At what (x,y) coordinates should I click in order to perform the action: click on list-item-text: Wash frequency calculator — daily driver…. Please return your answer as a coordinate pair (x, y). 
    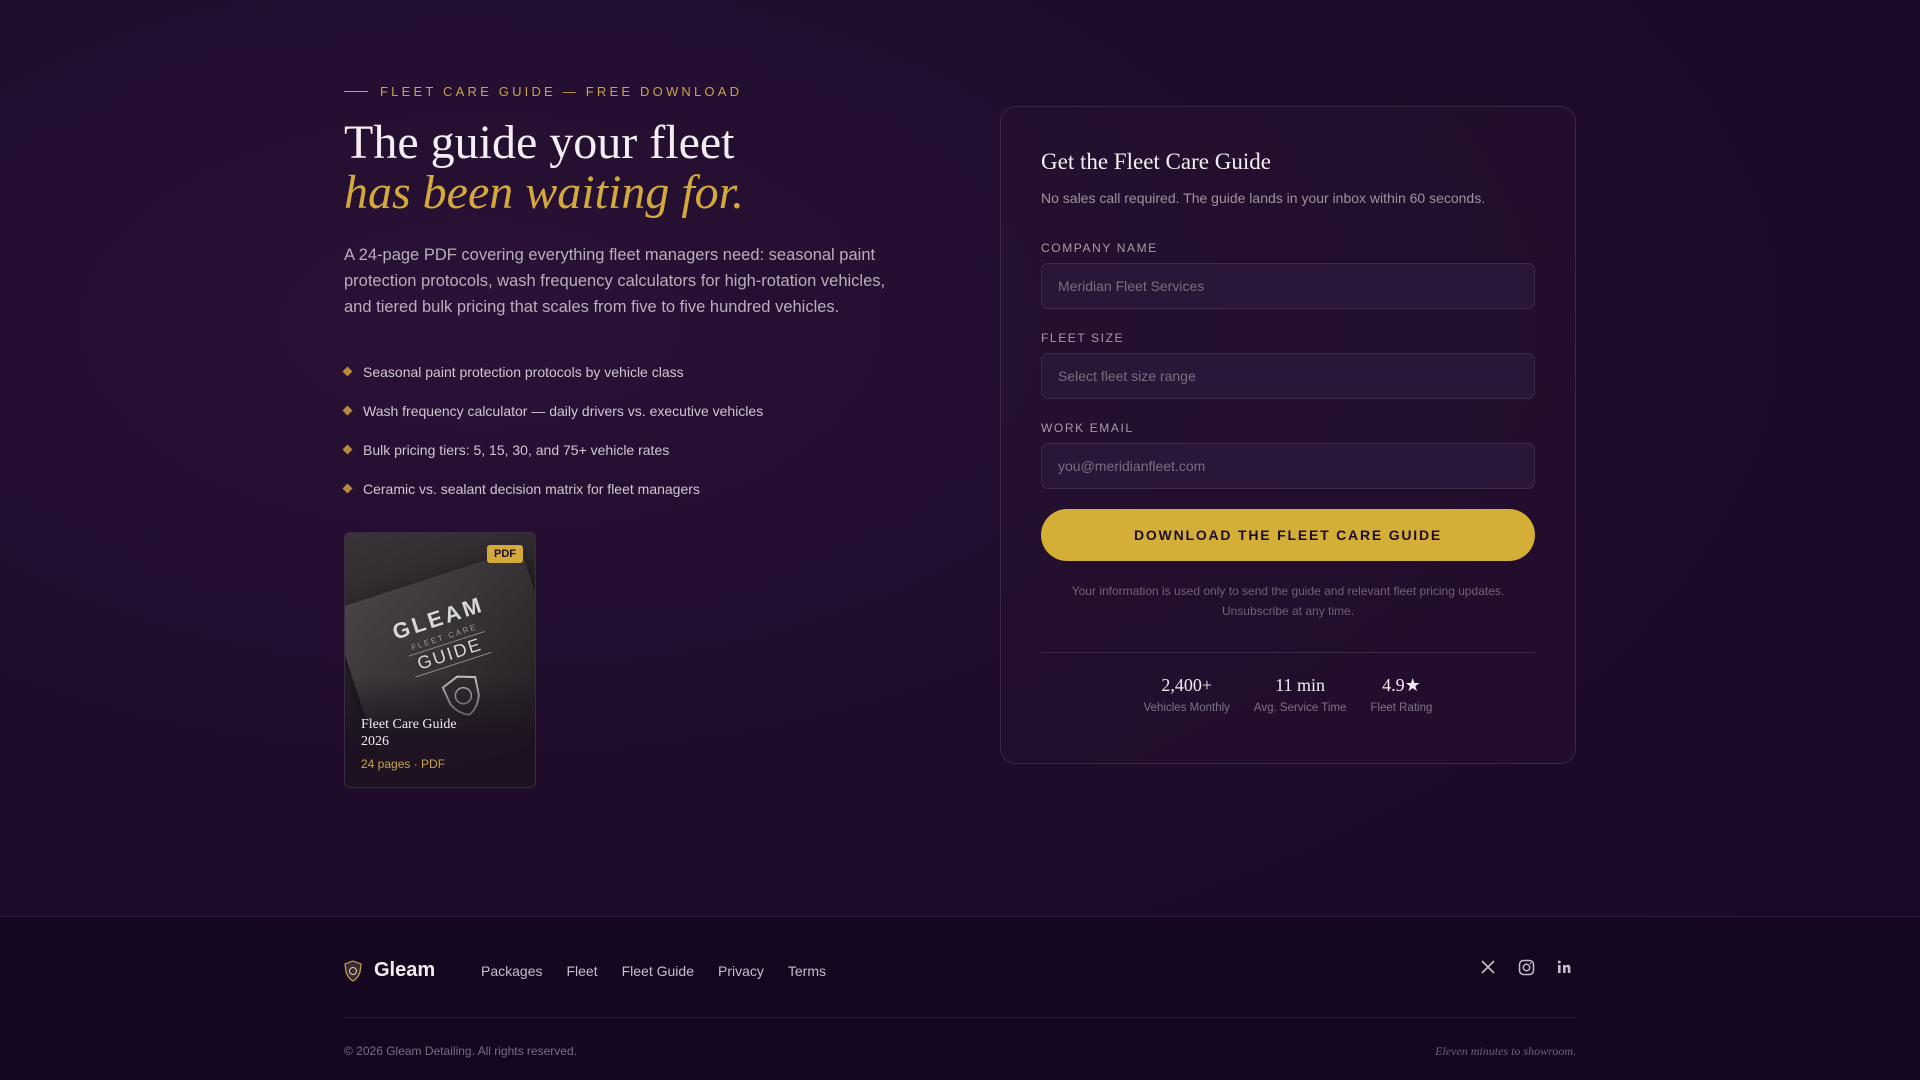
    Looking at the image, I should click on (563, 410).